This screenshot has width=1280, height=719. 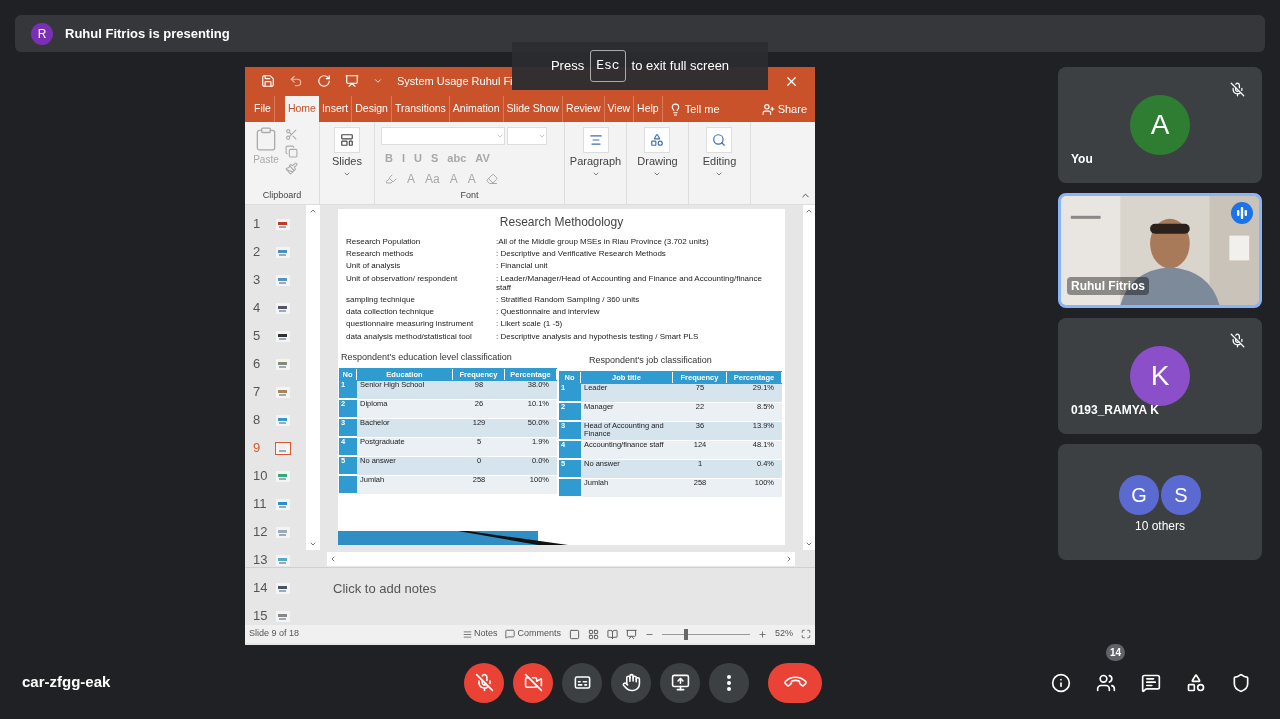 What do you see at coordinates (650, 360) in the screenshot?
I see `table-title: Respondent's job classification` at bounding box center [650, 360].